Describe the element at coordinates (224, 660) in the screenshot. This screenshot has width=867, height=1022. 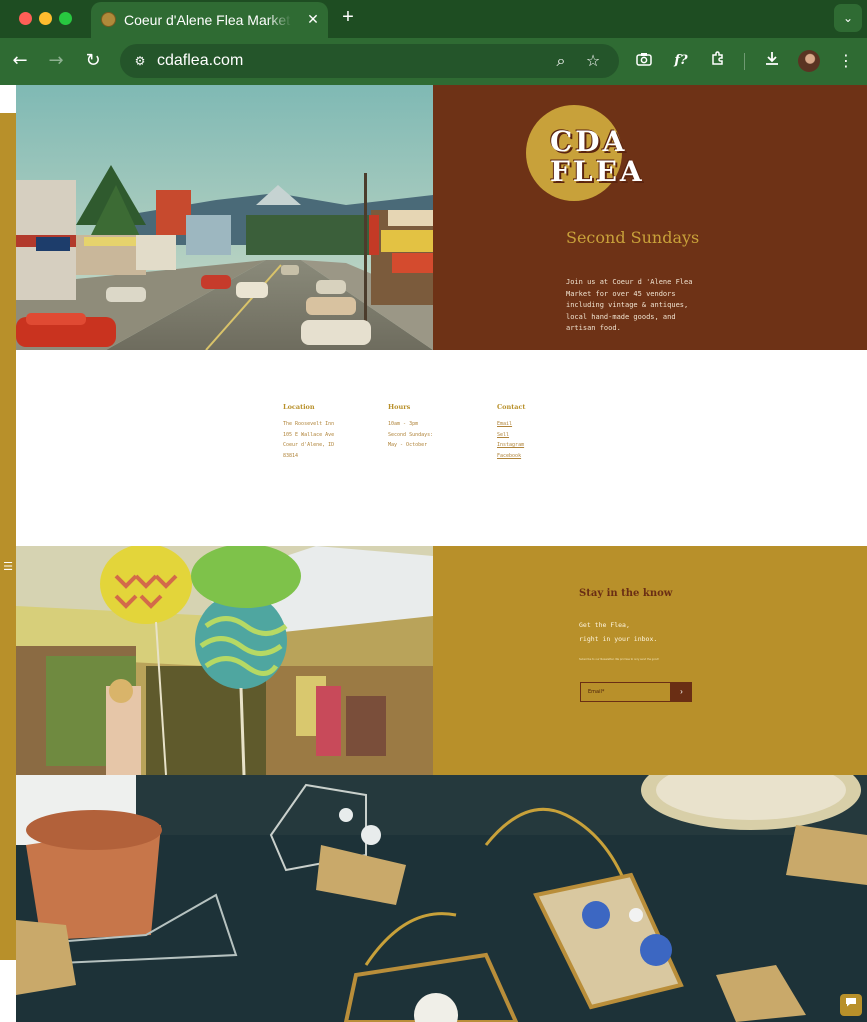
I see `market-balloons-photo` at that location.